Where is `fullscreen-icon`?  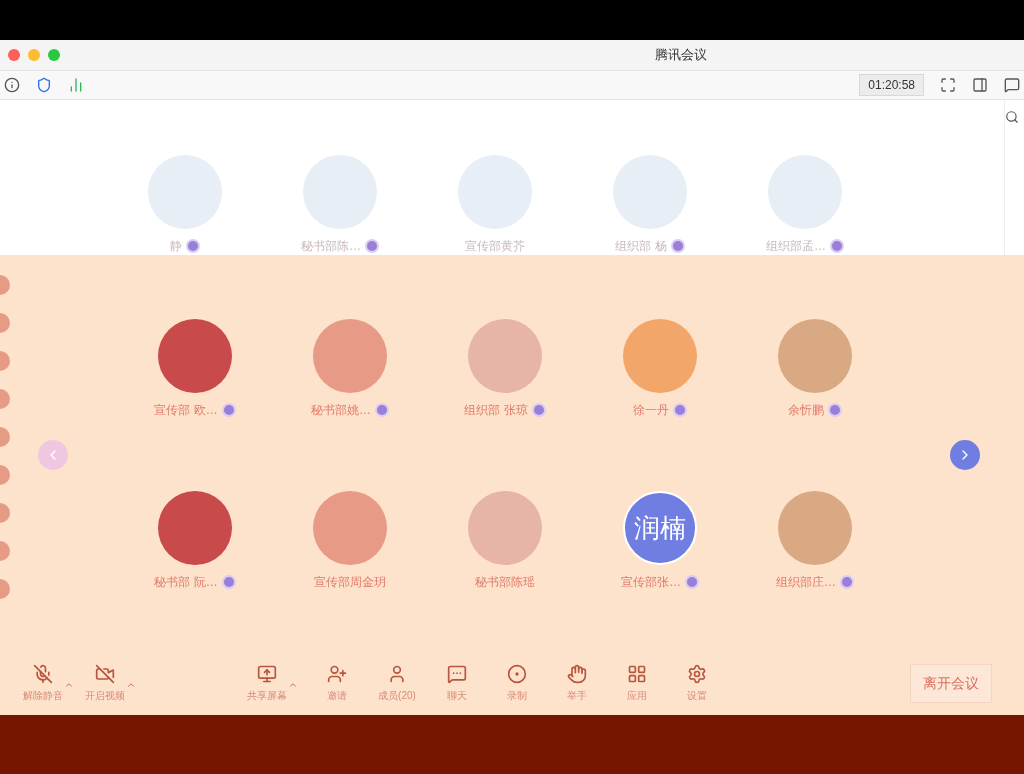 fullscreen-icon is located at coordinates (948, 85).